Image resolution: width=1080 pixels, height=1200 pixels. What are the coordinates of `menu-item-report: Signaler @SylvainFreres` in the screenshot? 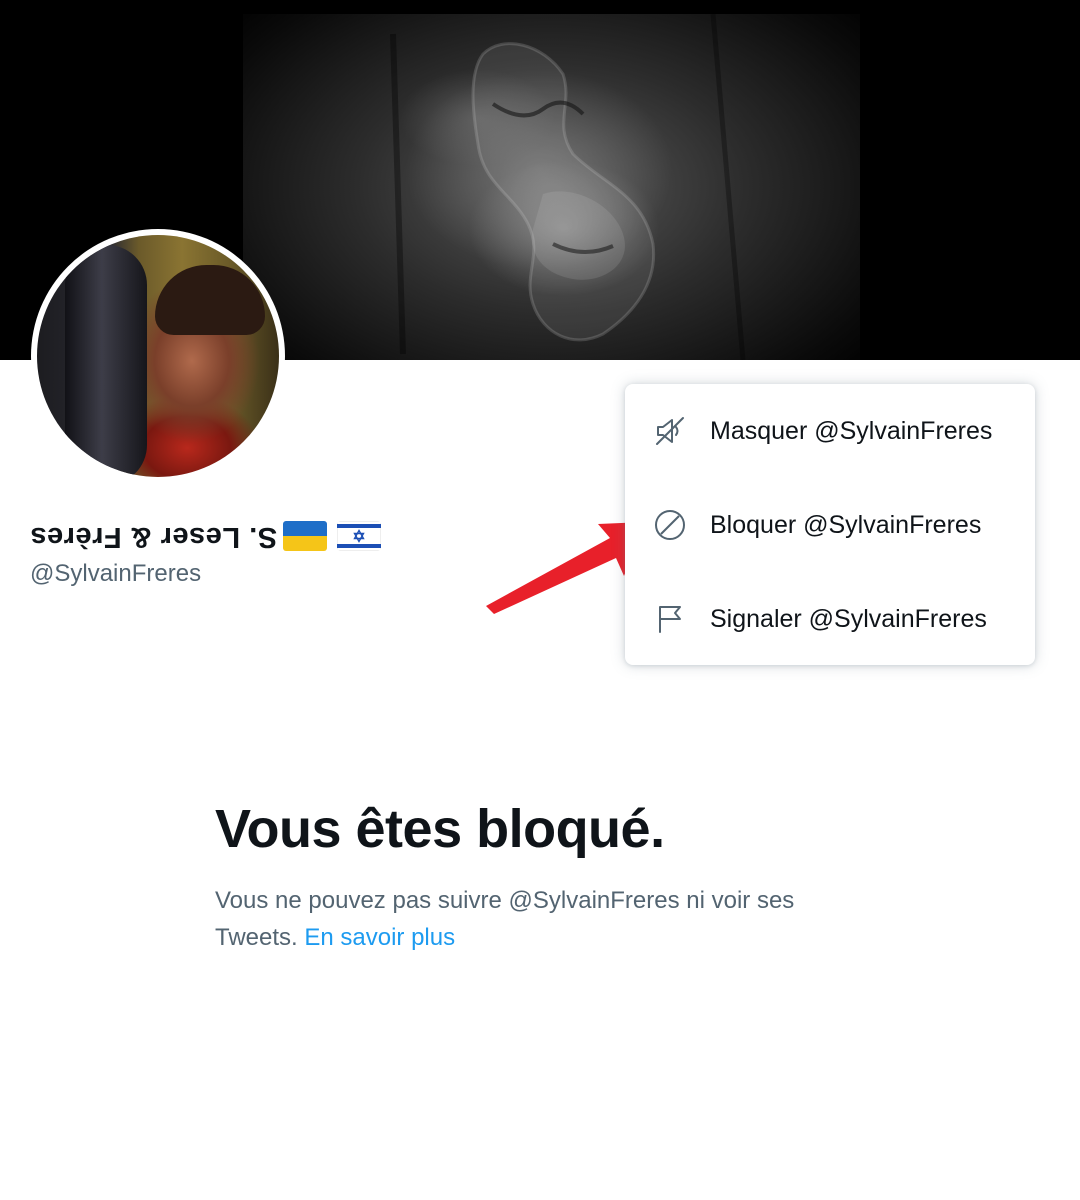 It's located at (830, 619).